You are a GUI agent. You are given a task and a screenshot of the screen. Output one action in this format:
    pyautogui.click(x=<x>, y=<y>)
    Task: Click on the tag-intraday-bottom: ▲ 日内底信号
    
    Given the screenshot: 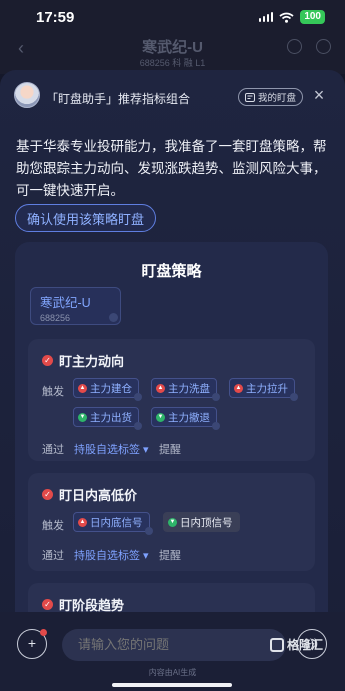 What is the action you would take?
    pyautogui.click(x=113, y=523)
    